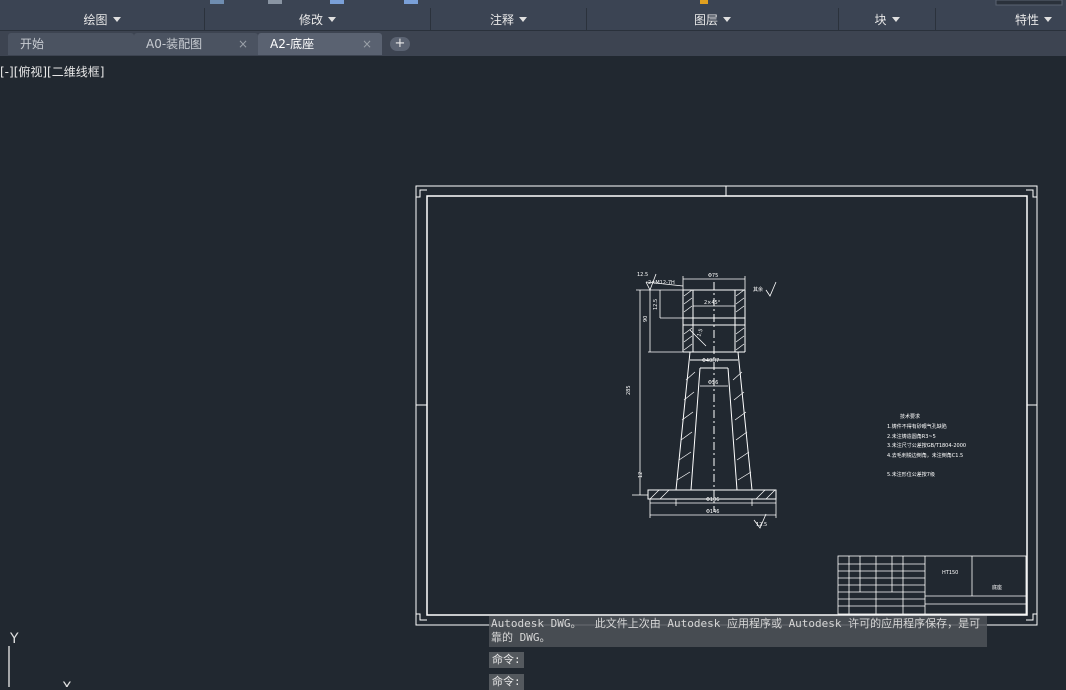  What do you see at coordinates (997, 587) in the screenshot?
I see `title-part-name: 底座` at bounding box center [997, 587].